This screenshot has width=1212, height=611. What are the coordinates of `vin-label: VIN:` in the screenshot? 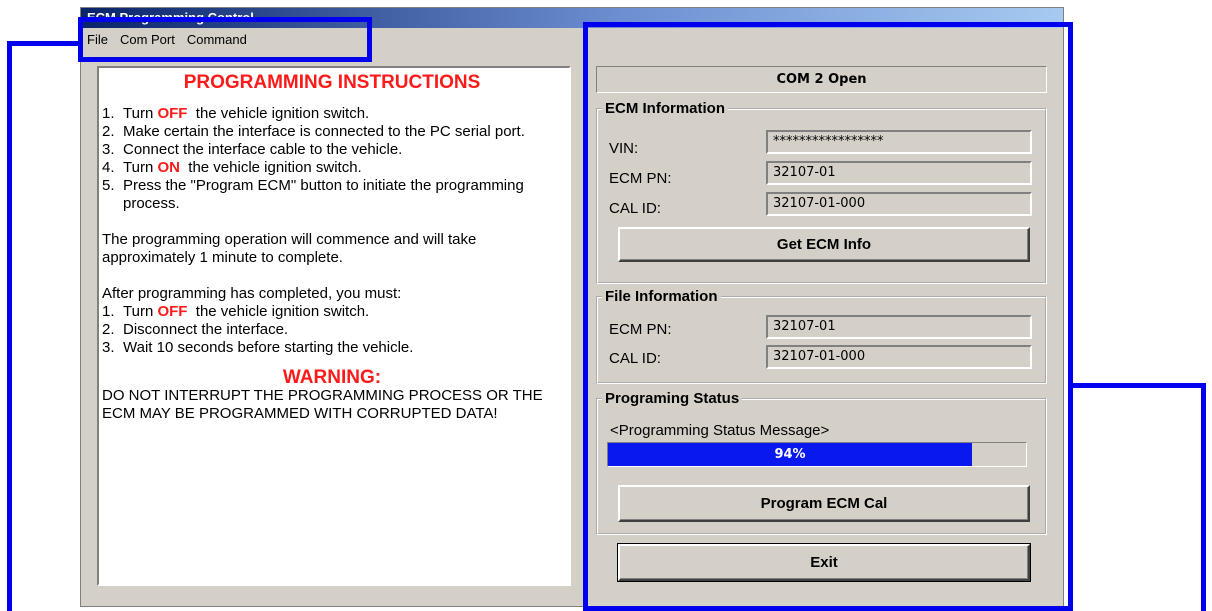 It's located at (624, 148).